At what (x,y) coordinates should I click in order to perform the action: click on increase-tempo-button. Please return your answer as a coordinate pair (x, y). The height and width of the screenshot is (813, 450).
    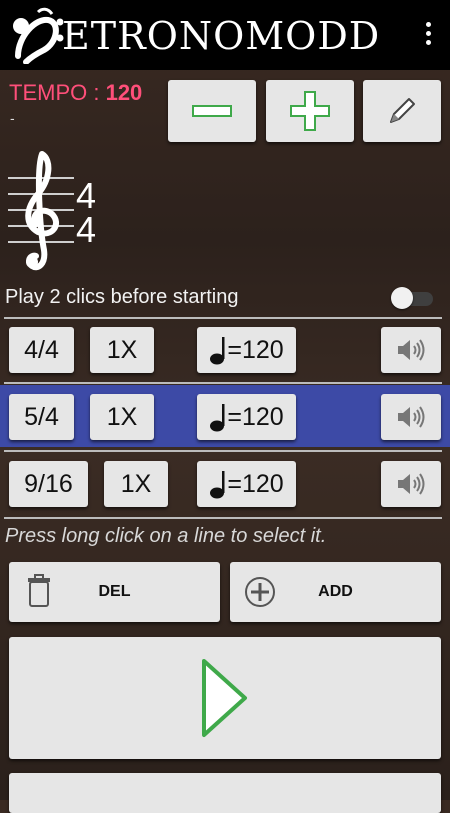
    Looking at the image, I should click on (310, 111).